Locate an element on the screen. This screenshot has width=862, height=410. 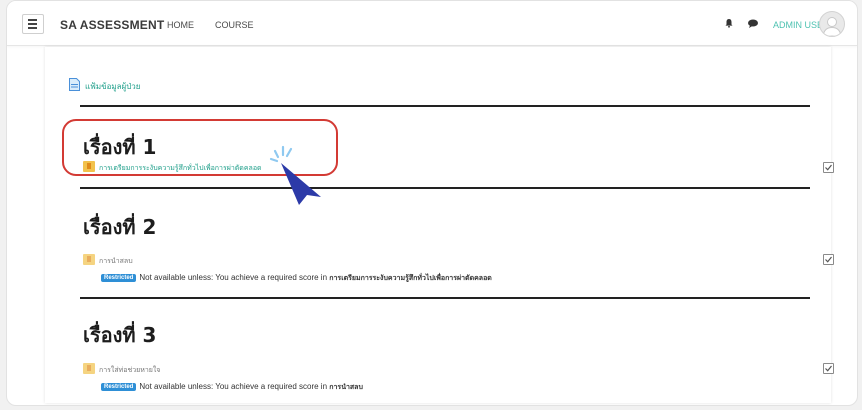
site-brand: SA ASSESSMENT is located at coordinates (112, 25).